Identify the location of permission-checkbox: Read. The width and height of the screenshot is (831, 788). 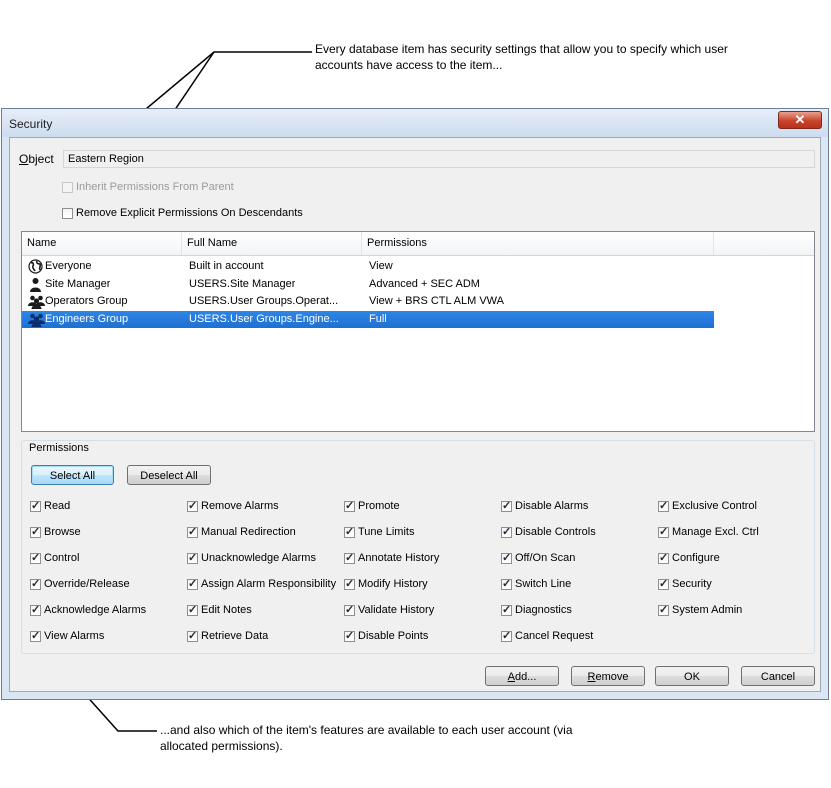
(50, 505).